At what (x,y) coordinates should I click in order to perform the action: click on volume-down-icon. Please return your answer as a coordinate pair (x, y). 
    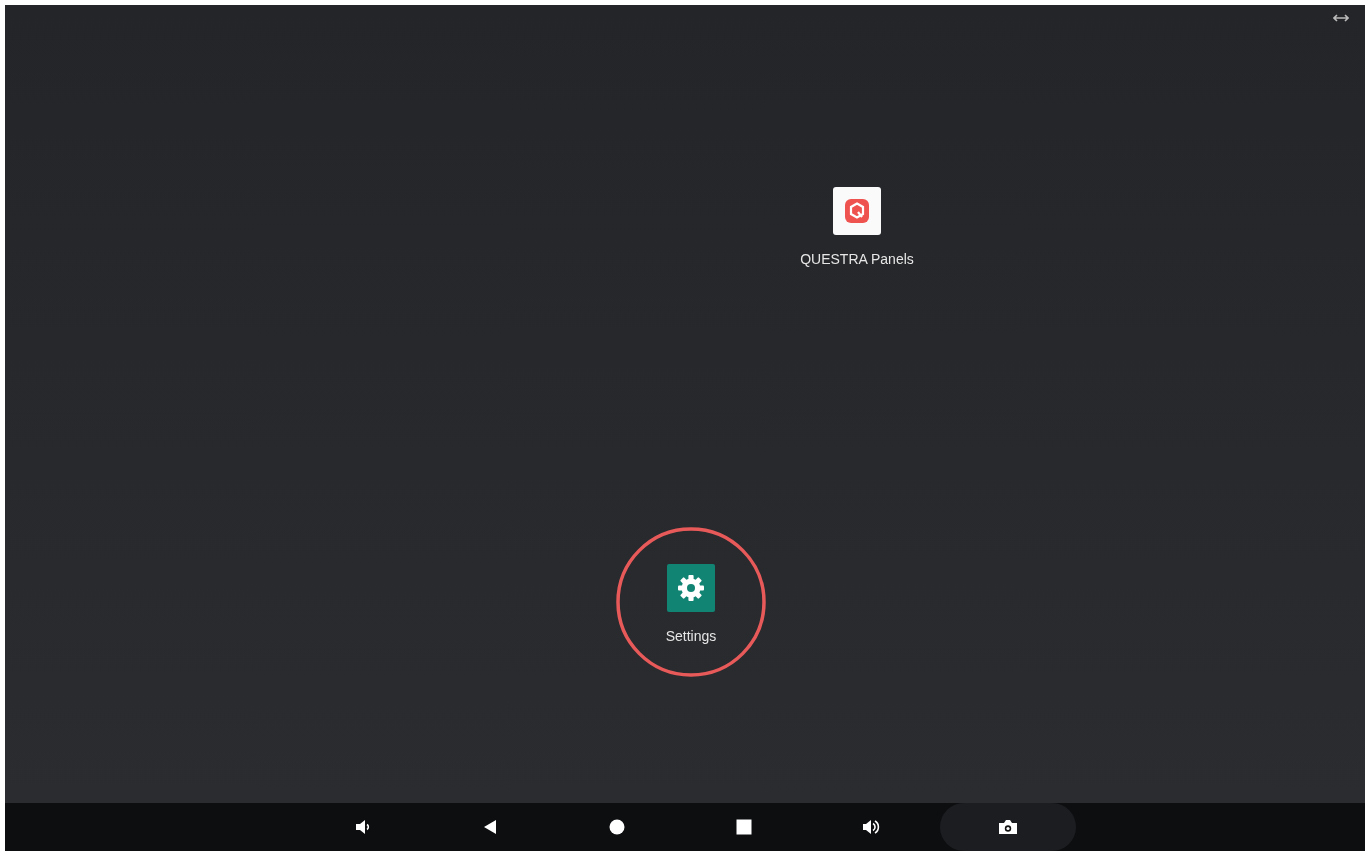
    Looking at the image, I should click on (363, 827).